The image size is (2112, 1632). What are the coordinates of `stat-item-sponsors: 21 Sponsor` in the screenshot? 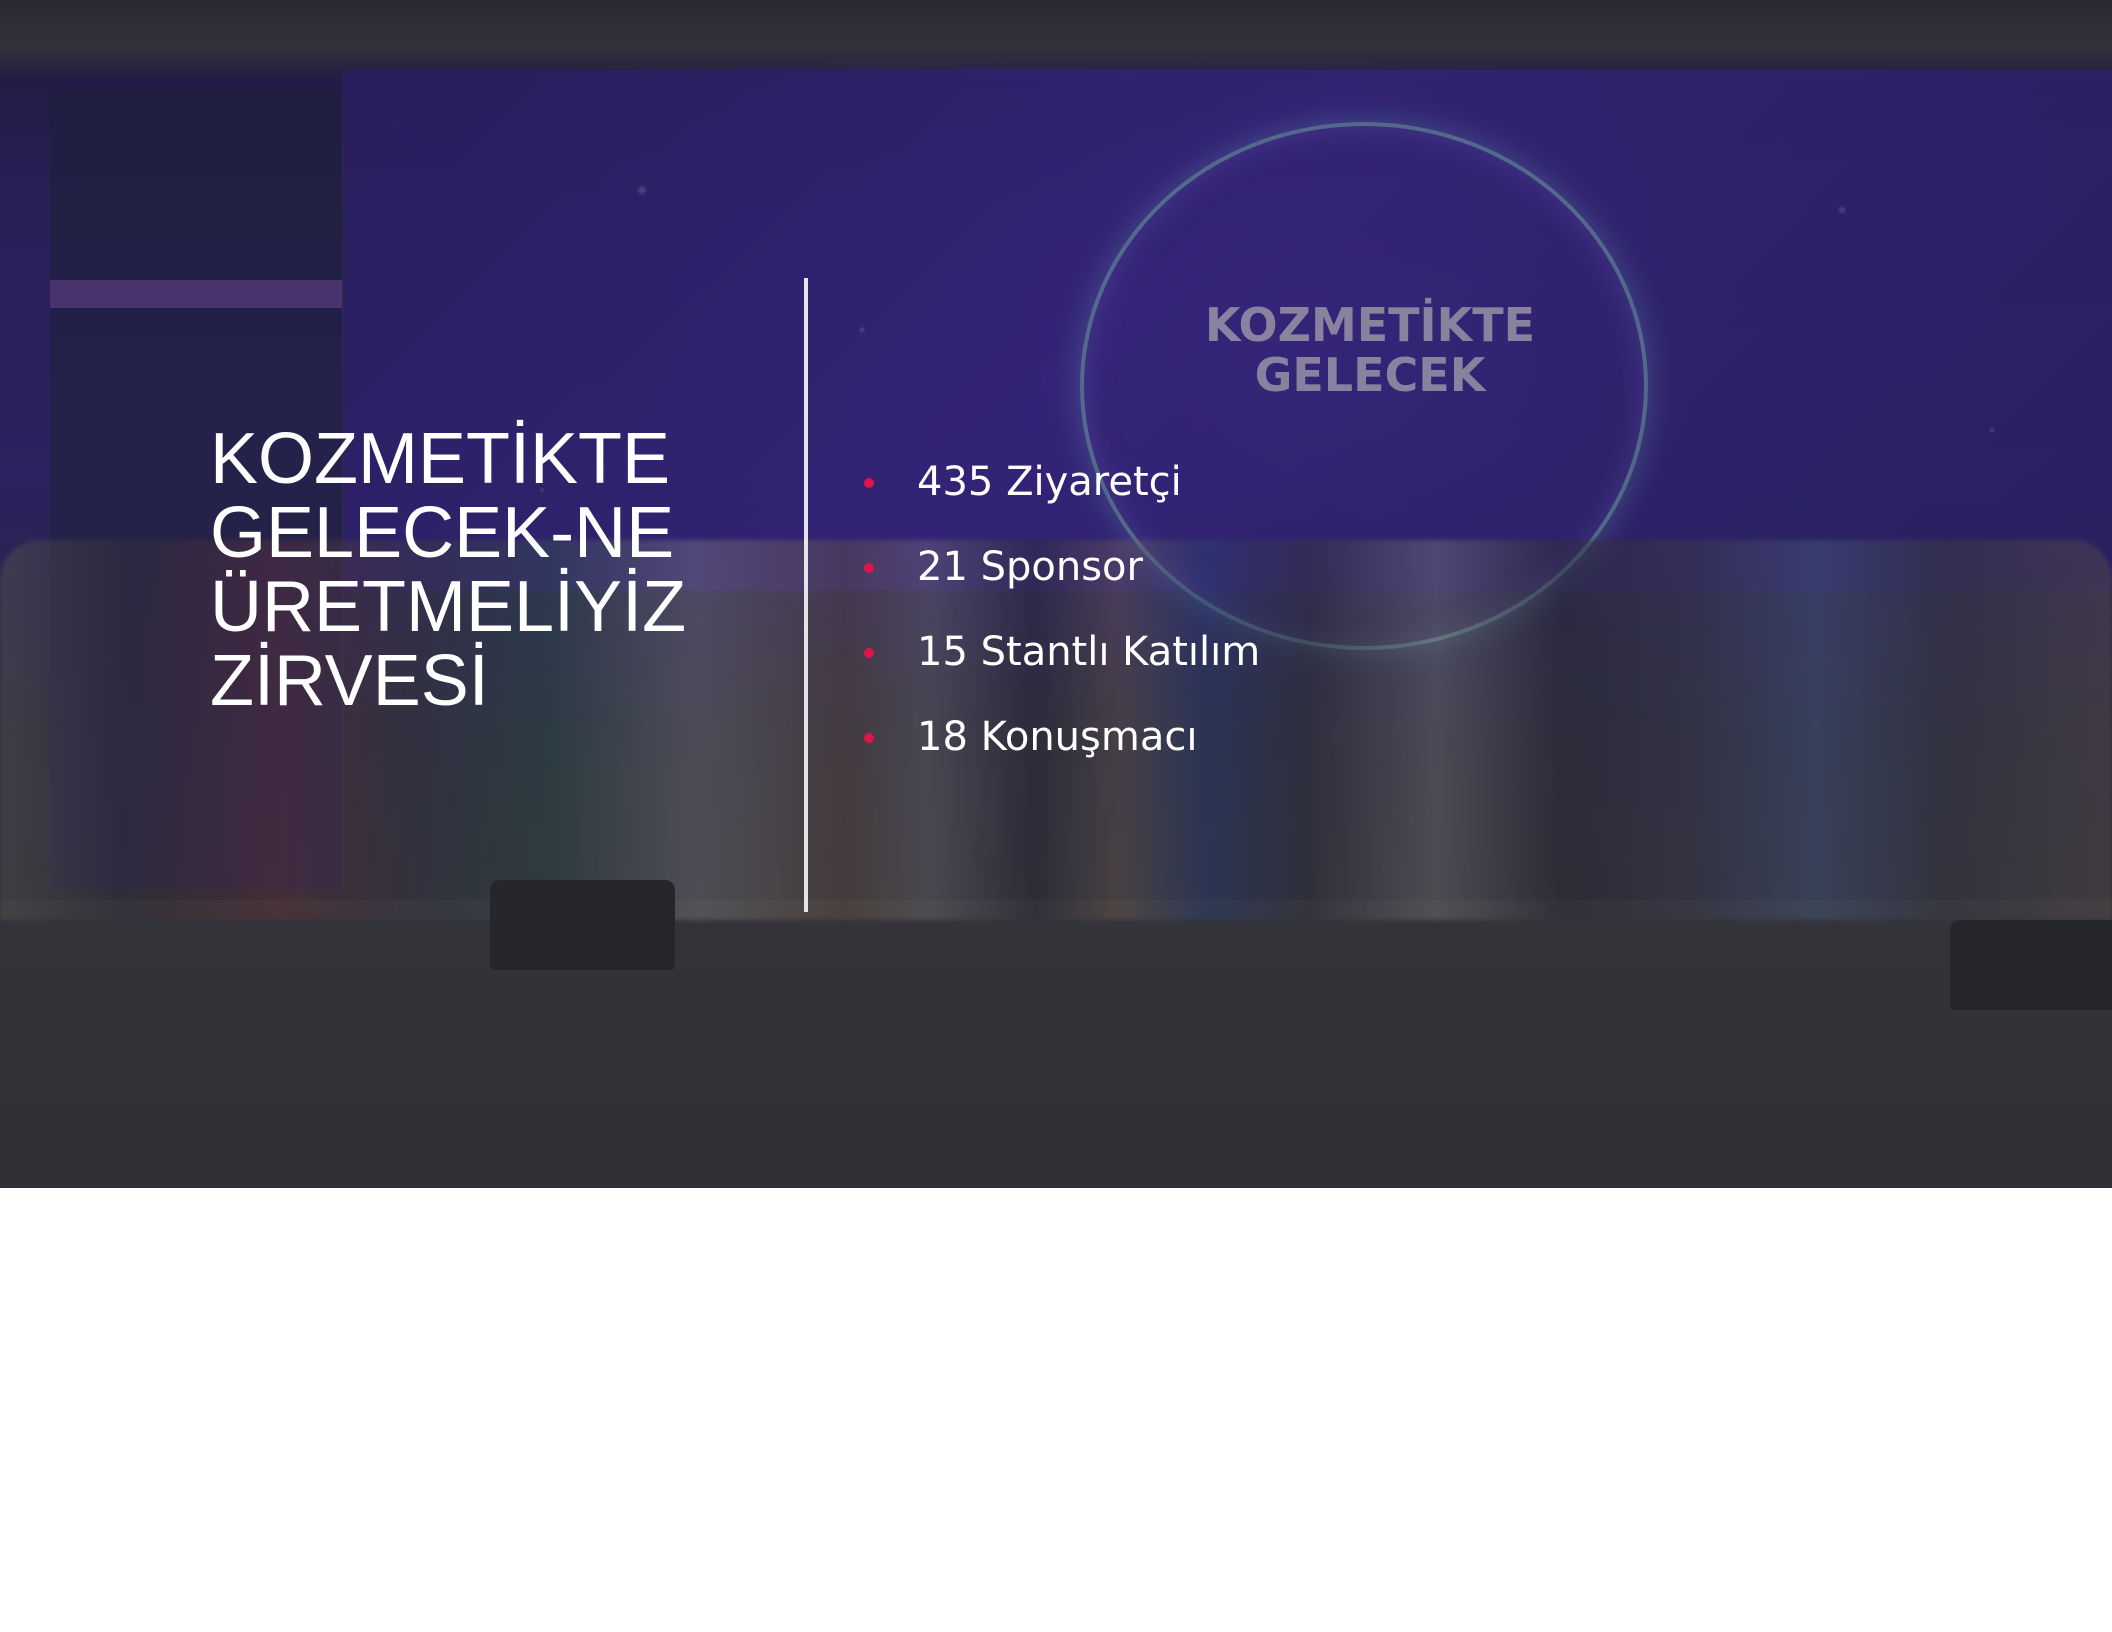 It's located at (1061, 567).